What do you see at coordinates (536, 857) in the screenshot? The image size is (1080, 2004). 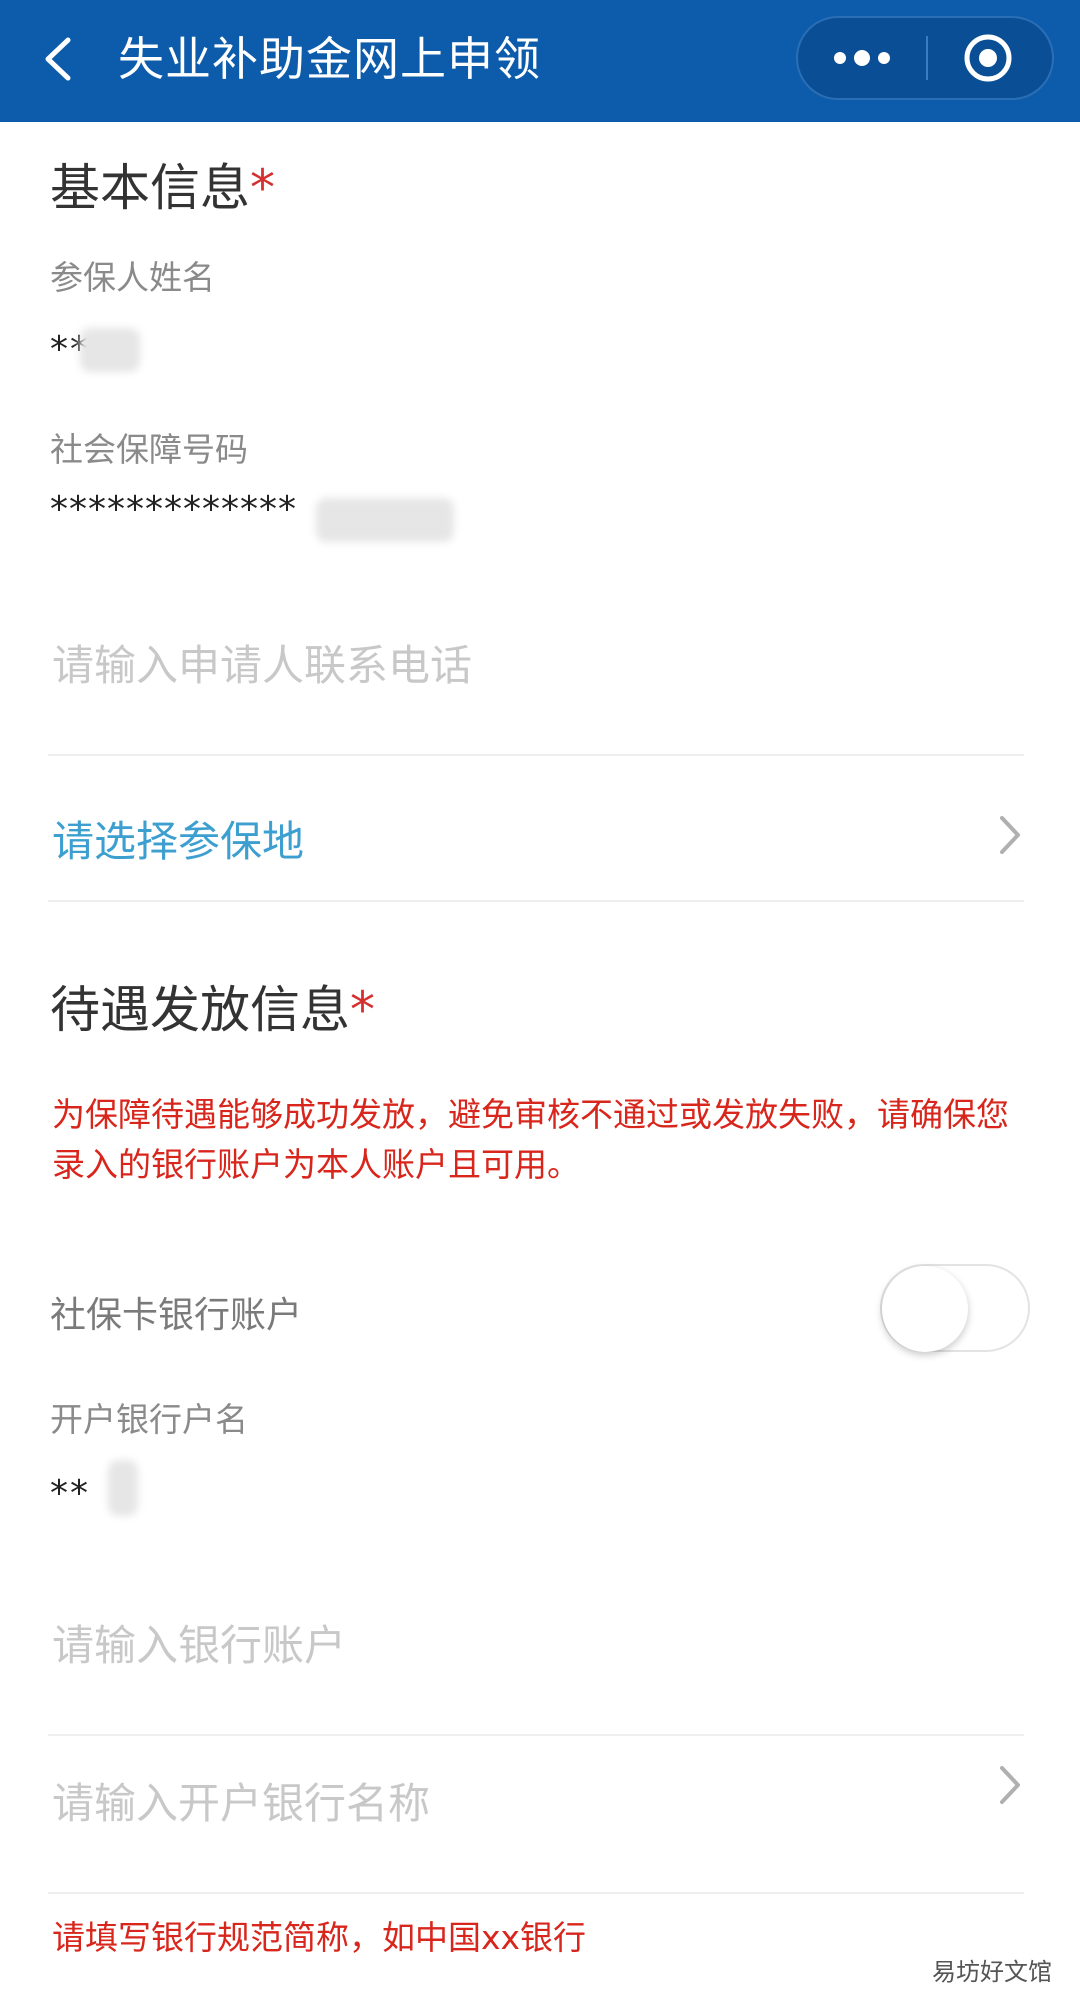 I see `region-select: 请选择参保地` at bounding box center [536, 857].